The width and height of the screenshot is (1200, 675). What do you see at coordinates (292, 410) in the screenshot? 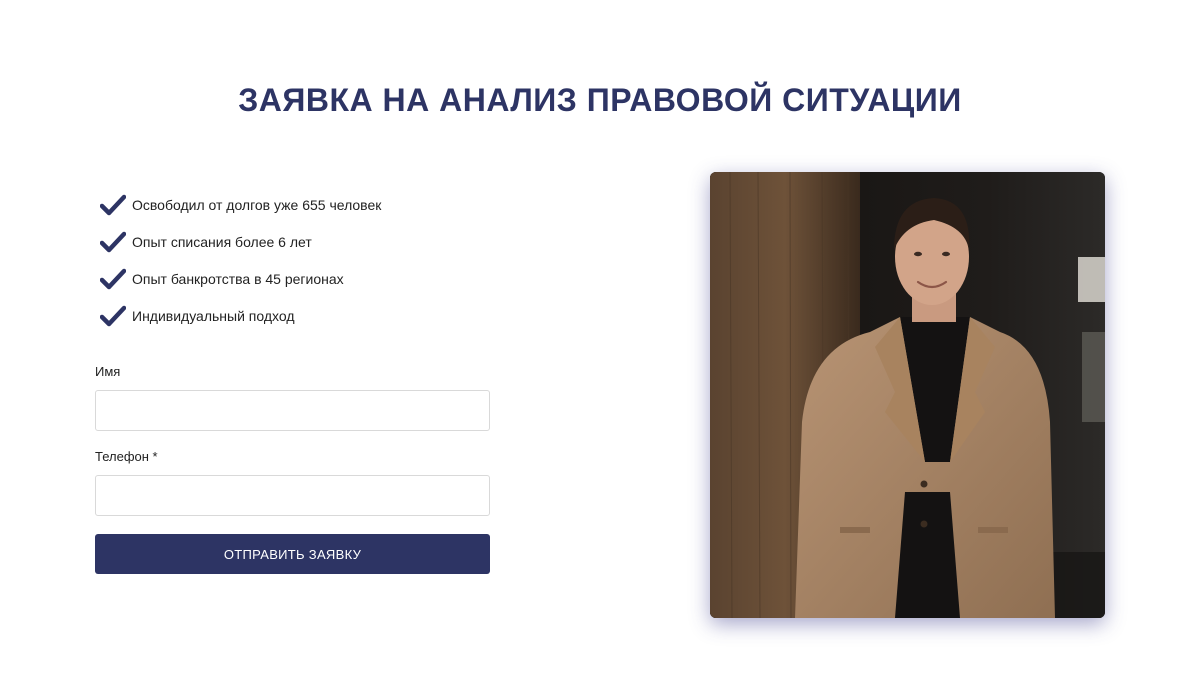
I see `name-input` at bounding box center [292, 410].